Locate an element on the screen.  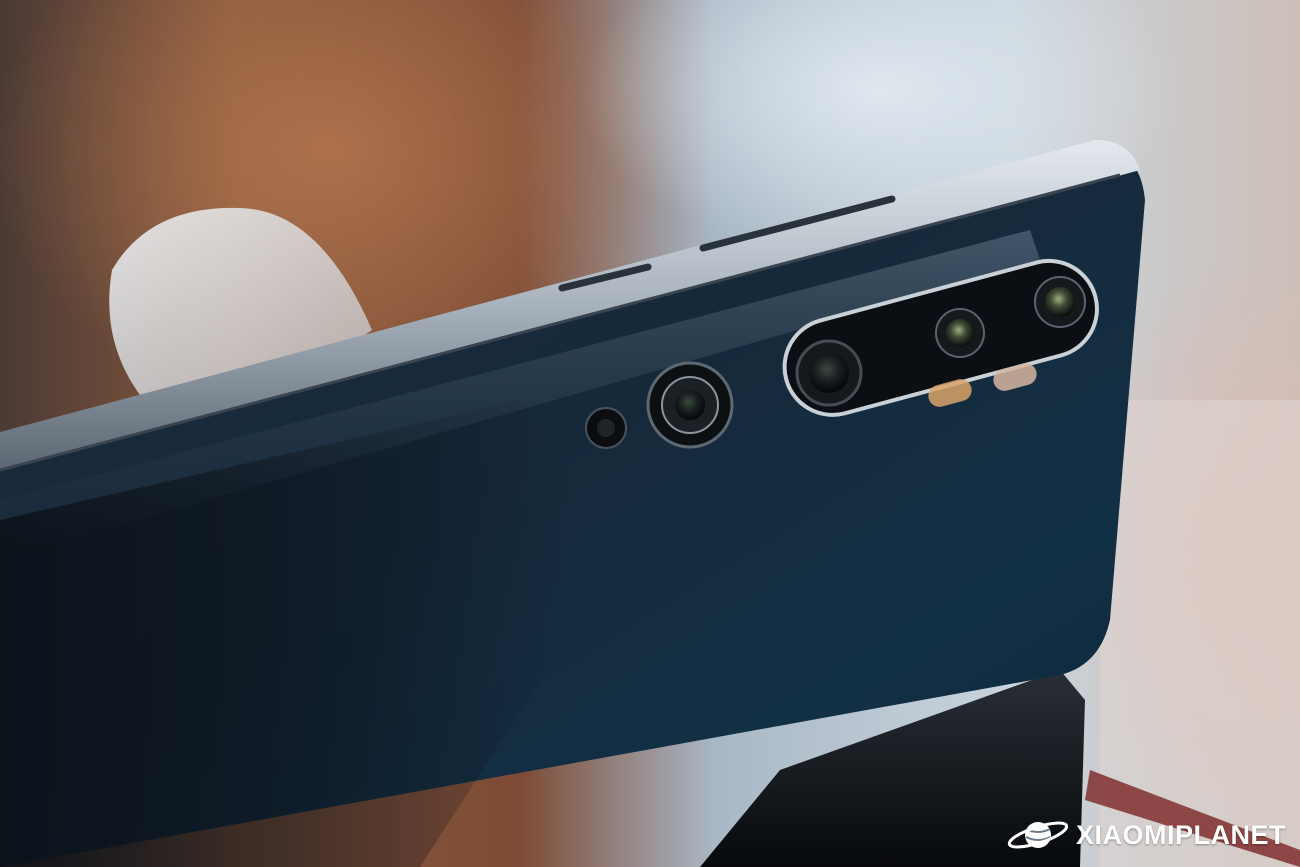
watermark-text: XIAOMIPLANET is located at coordinates (1180, 834).